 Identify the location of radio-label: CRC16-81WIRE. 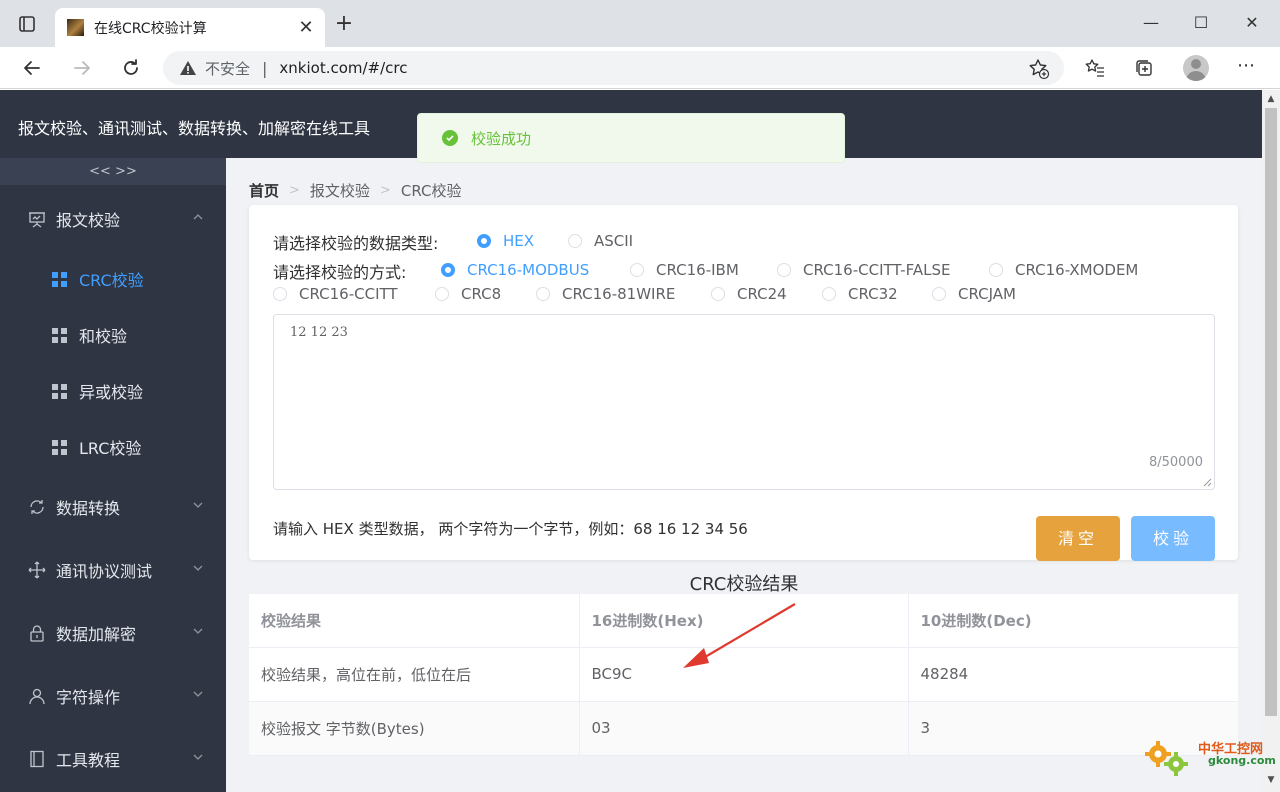
(619, 294).